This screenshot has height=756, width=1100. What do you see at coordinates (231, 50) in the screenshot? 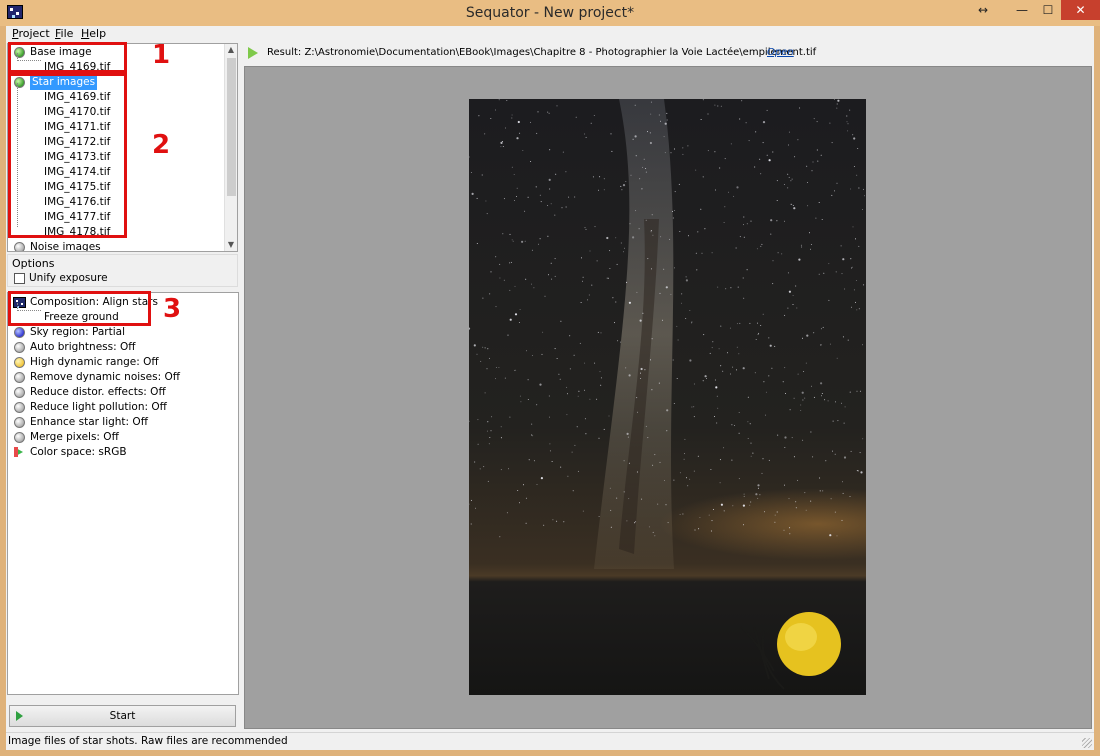
I see `scroll-up-icon: ▲` at bounding box center [231, 50].